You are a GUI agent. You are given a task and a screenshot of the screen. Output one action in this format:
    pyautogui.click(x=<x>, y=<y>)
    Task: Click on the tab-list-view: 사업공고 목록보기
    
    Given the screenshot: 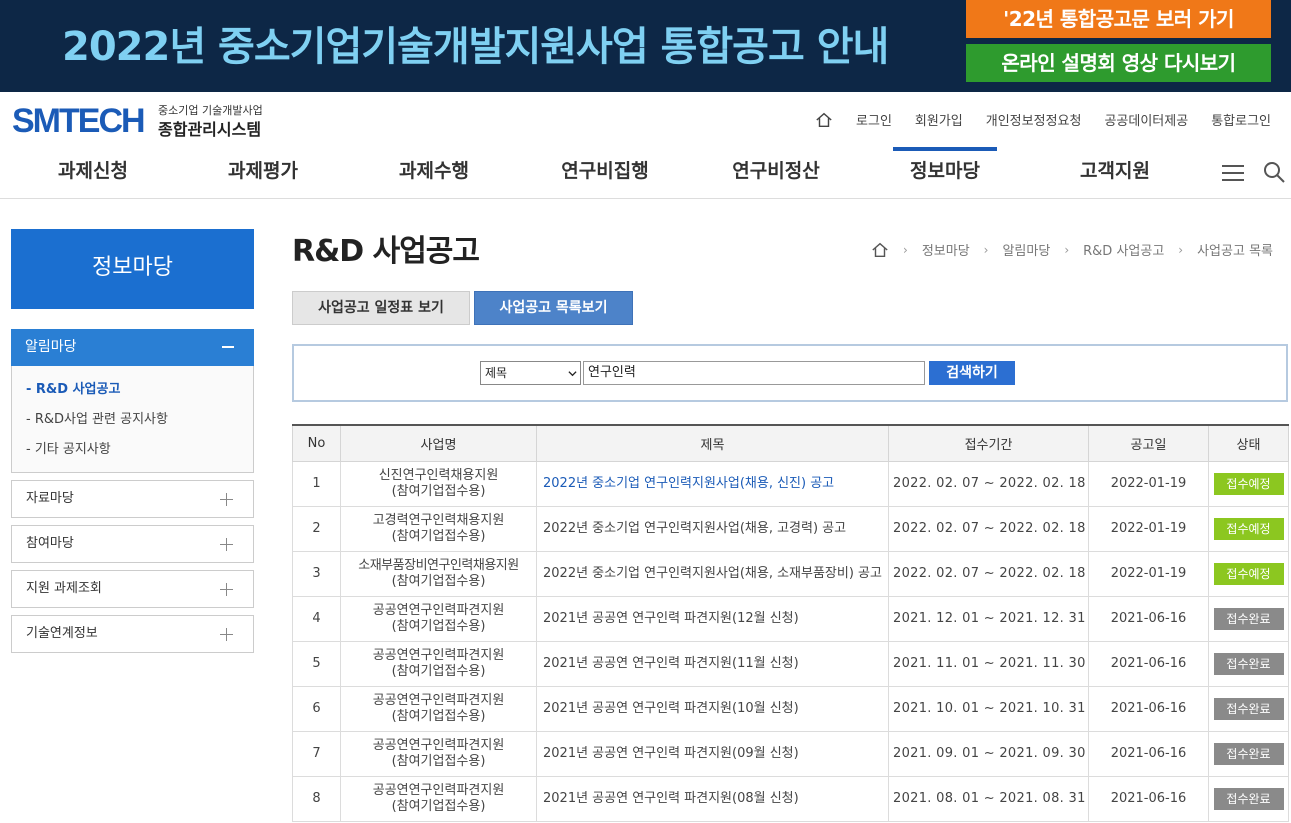 What is the action you would take?
    pyautogui.click(x=553, y=308)
    